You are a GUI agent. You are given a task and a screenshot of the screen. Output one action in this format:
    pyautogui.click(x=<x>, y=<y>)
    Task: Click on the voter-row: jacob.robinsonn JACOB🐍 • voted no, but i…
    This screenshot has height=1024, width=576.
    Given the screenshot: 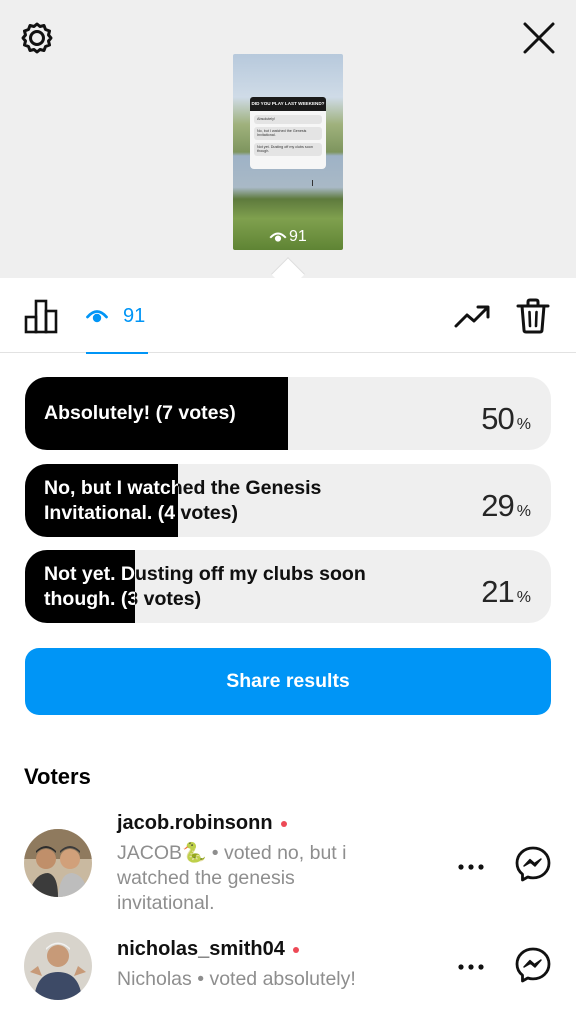 What is the action you would take?
    pyautogui.click(x=289, y=867)
    